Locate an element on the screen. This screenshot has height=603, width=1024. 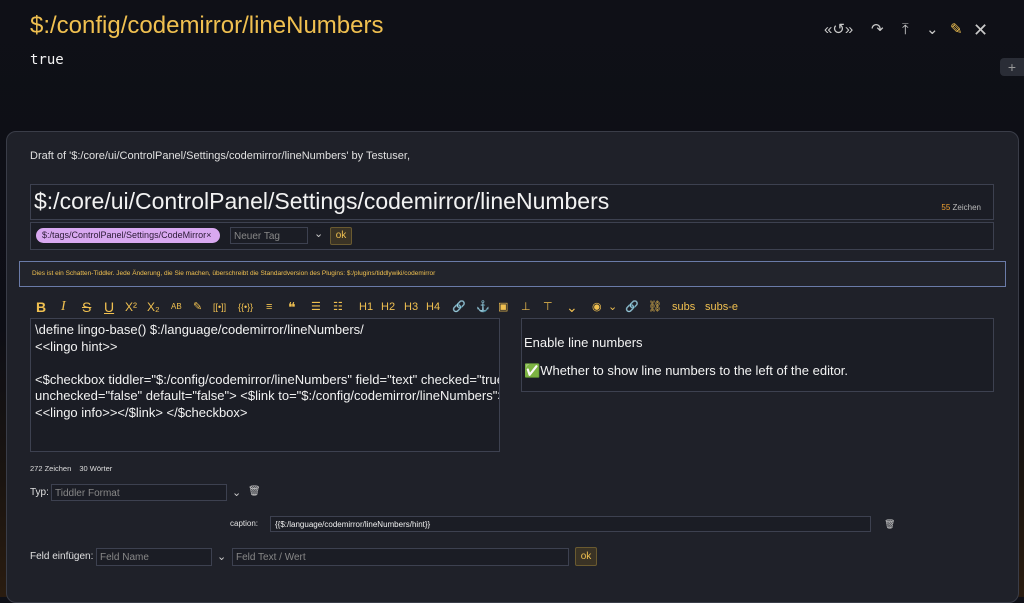
stamp2-icon: ⊥ is located at coordinates (526, 307).